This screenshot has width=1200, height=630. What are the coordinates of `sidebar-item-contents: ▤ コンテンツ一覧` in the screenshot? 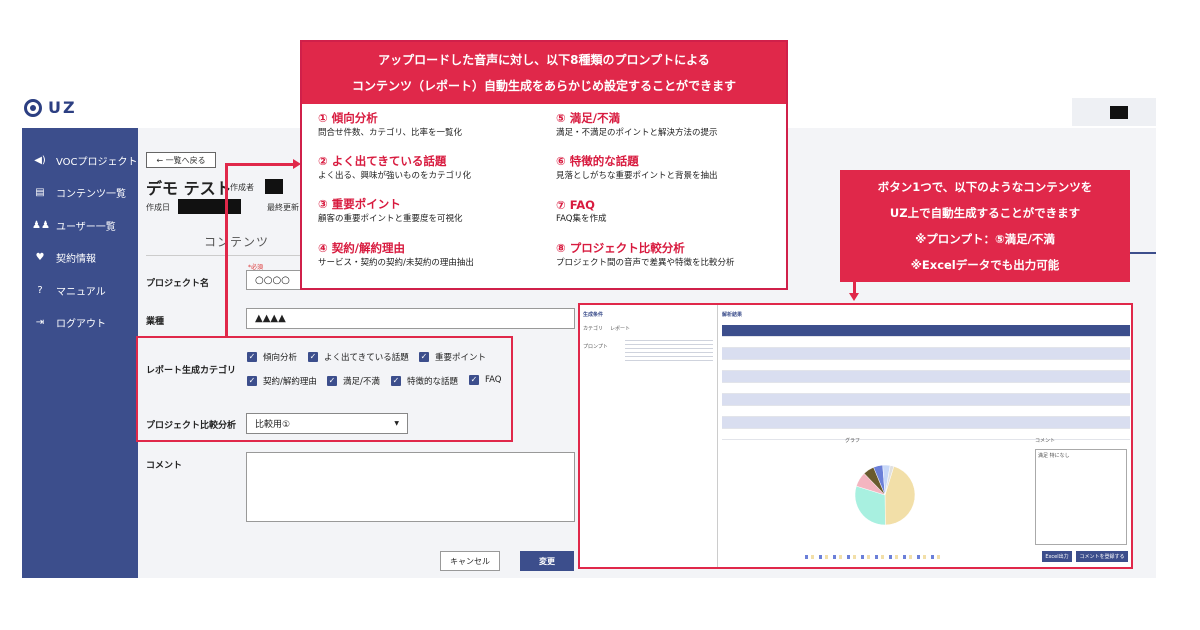 It's located at (80, 193).